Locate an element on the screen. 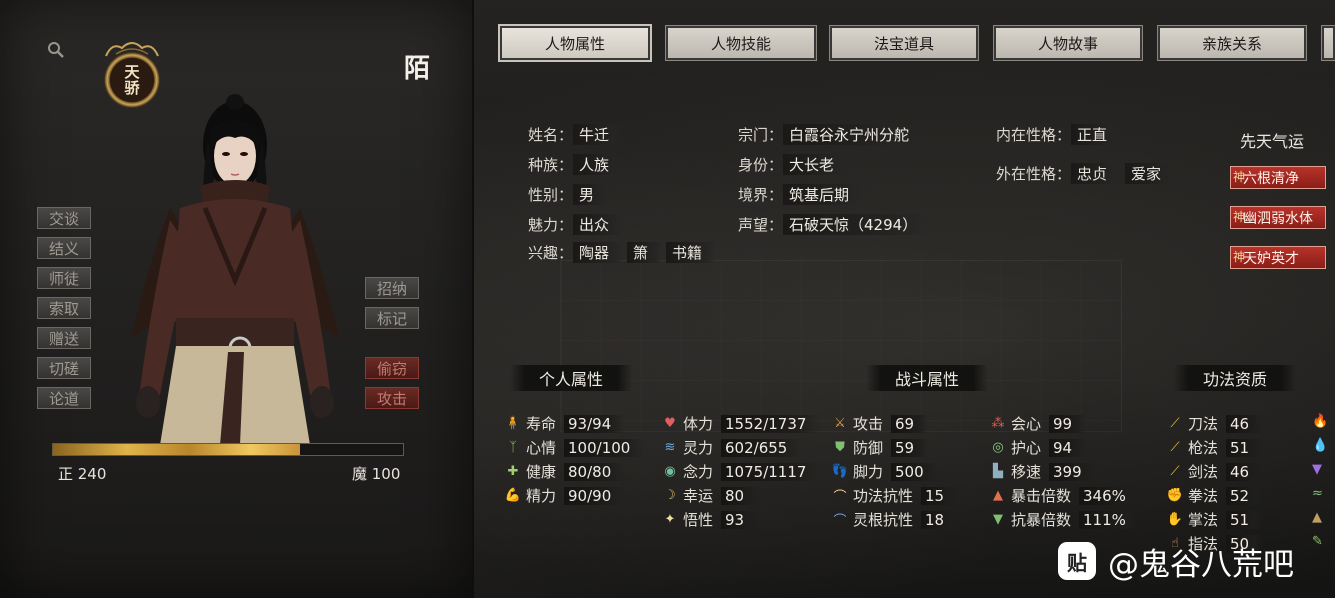  character-portrait is located at coordinates (235, 269).